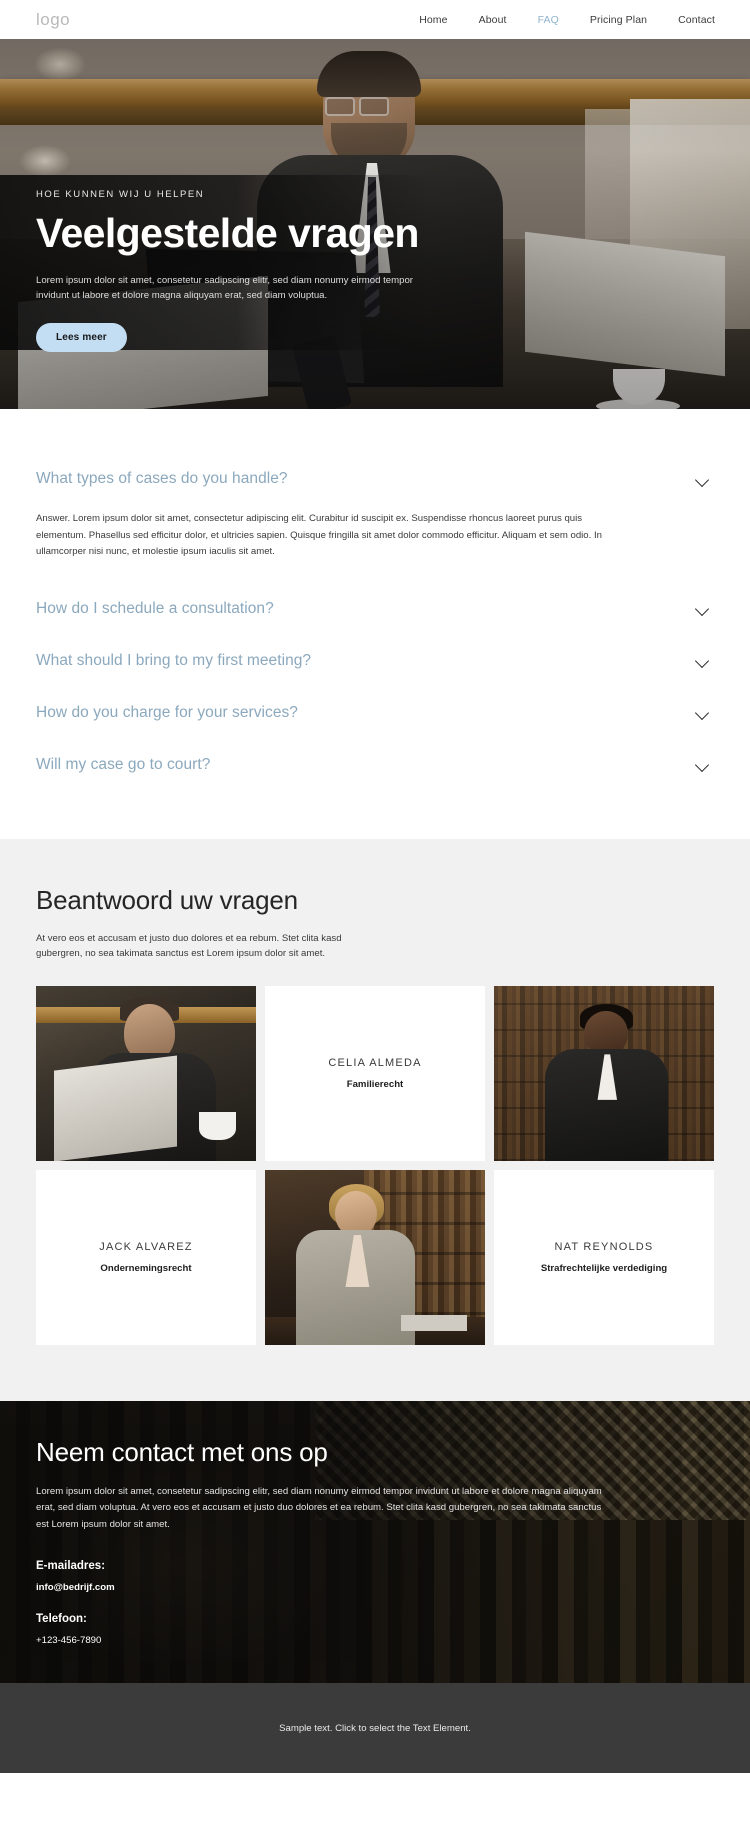 Image resolution: width=750 pixels, height=1838 pixels. I want to click on faq-item: Will my case go to court?, so click(375, 765).